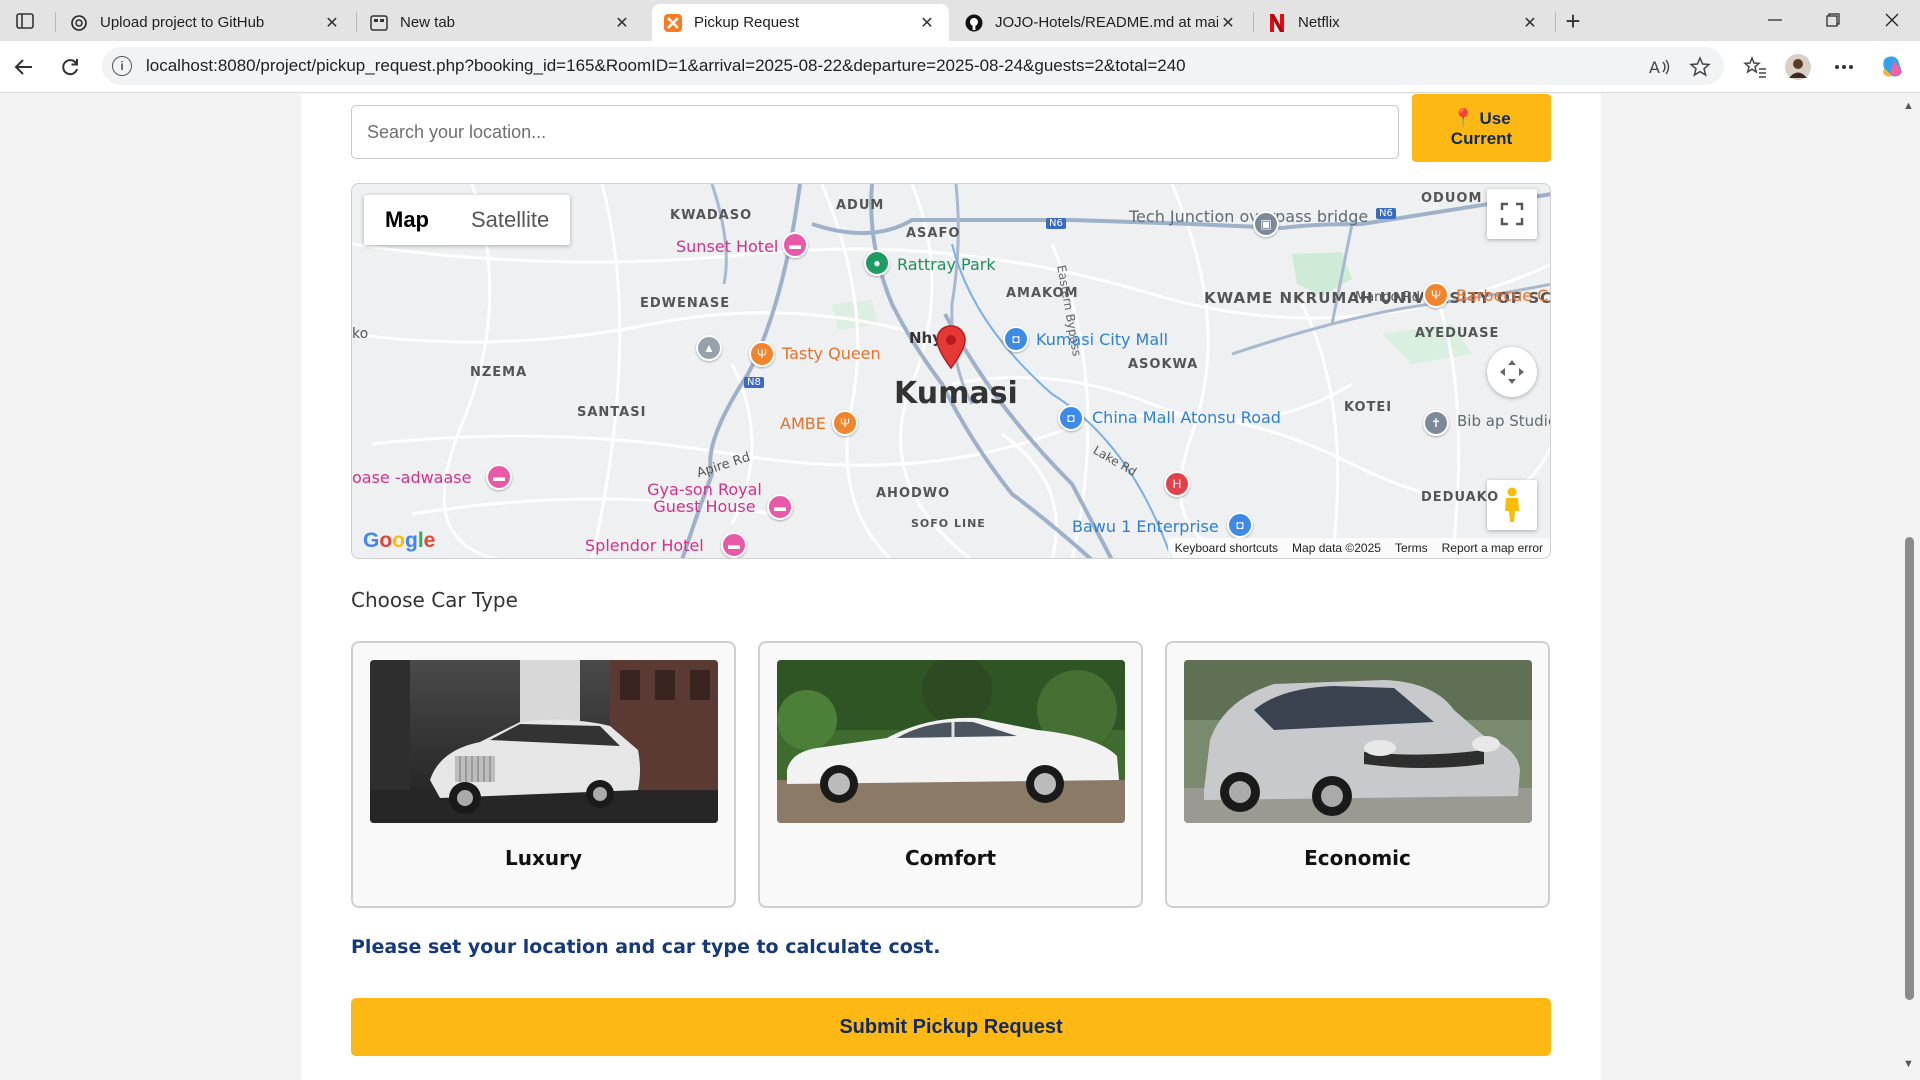 The height and width of the screenshot is (1080, 1920). What do you see at coordinates (1226, 548) in the screenshot?
I see `keyboard-shortcuts-link: Keyboard shortcuts` at bounding box center [1226, 548].